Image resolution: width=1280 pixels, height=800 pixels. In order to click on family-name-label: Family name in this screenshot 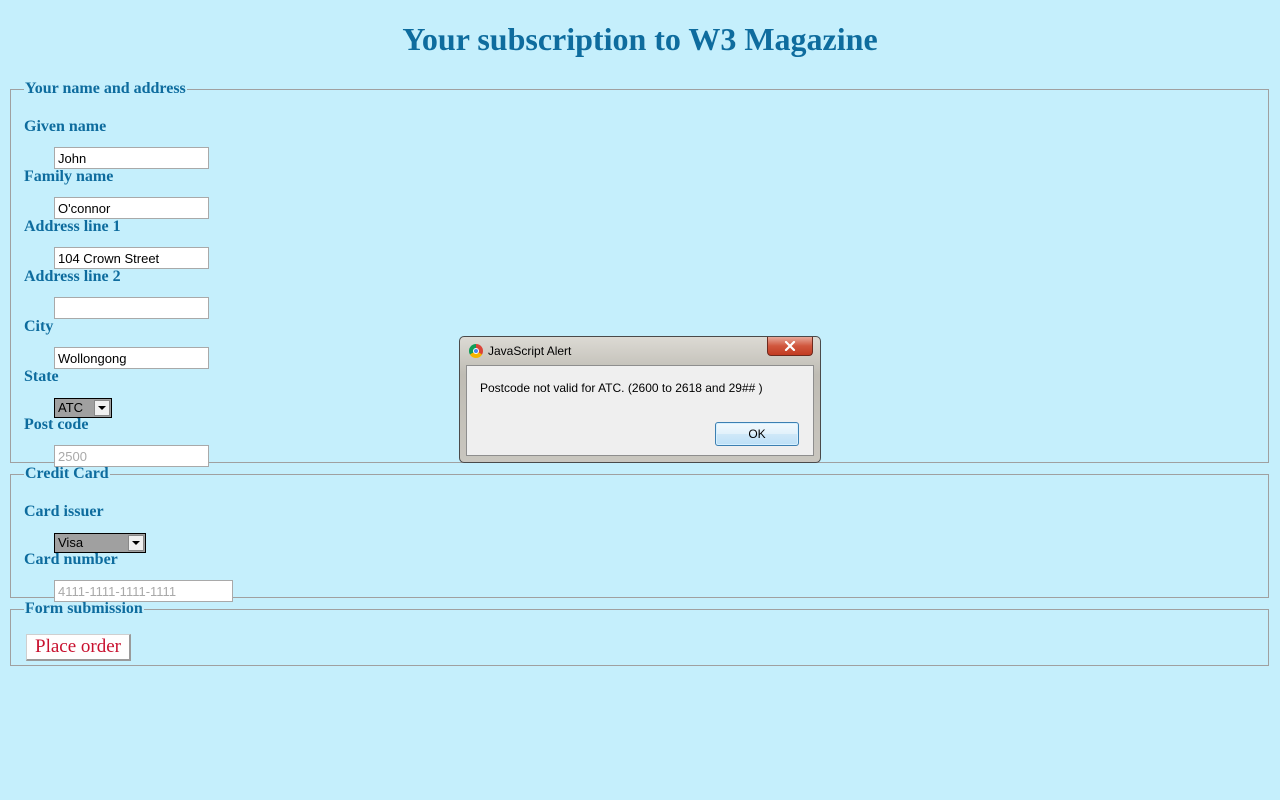, I will do `click(69, 176)`.